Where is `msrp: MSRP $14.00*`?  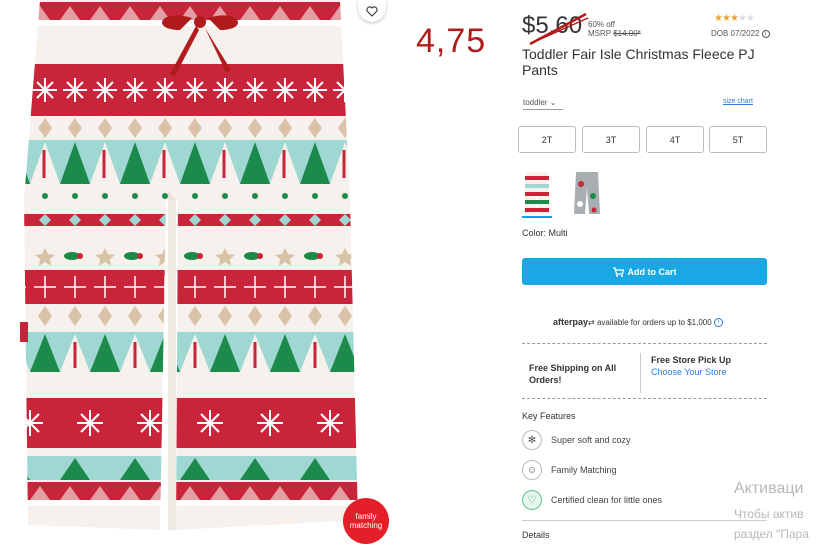
msrp: MSRP $14.00* is located at coordinates (614, 33).